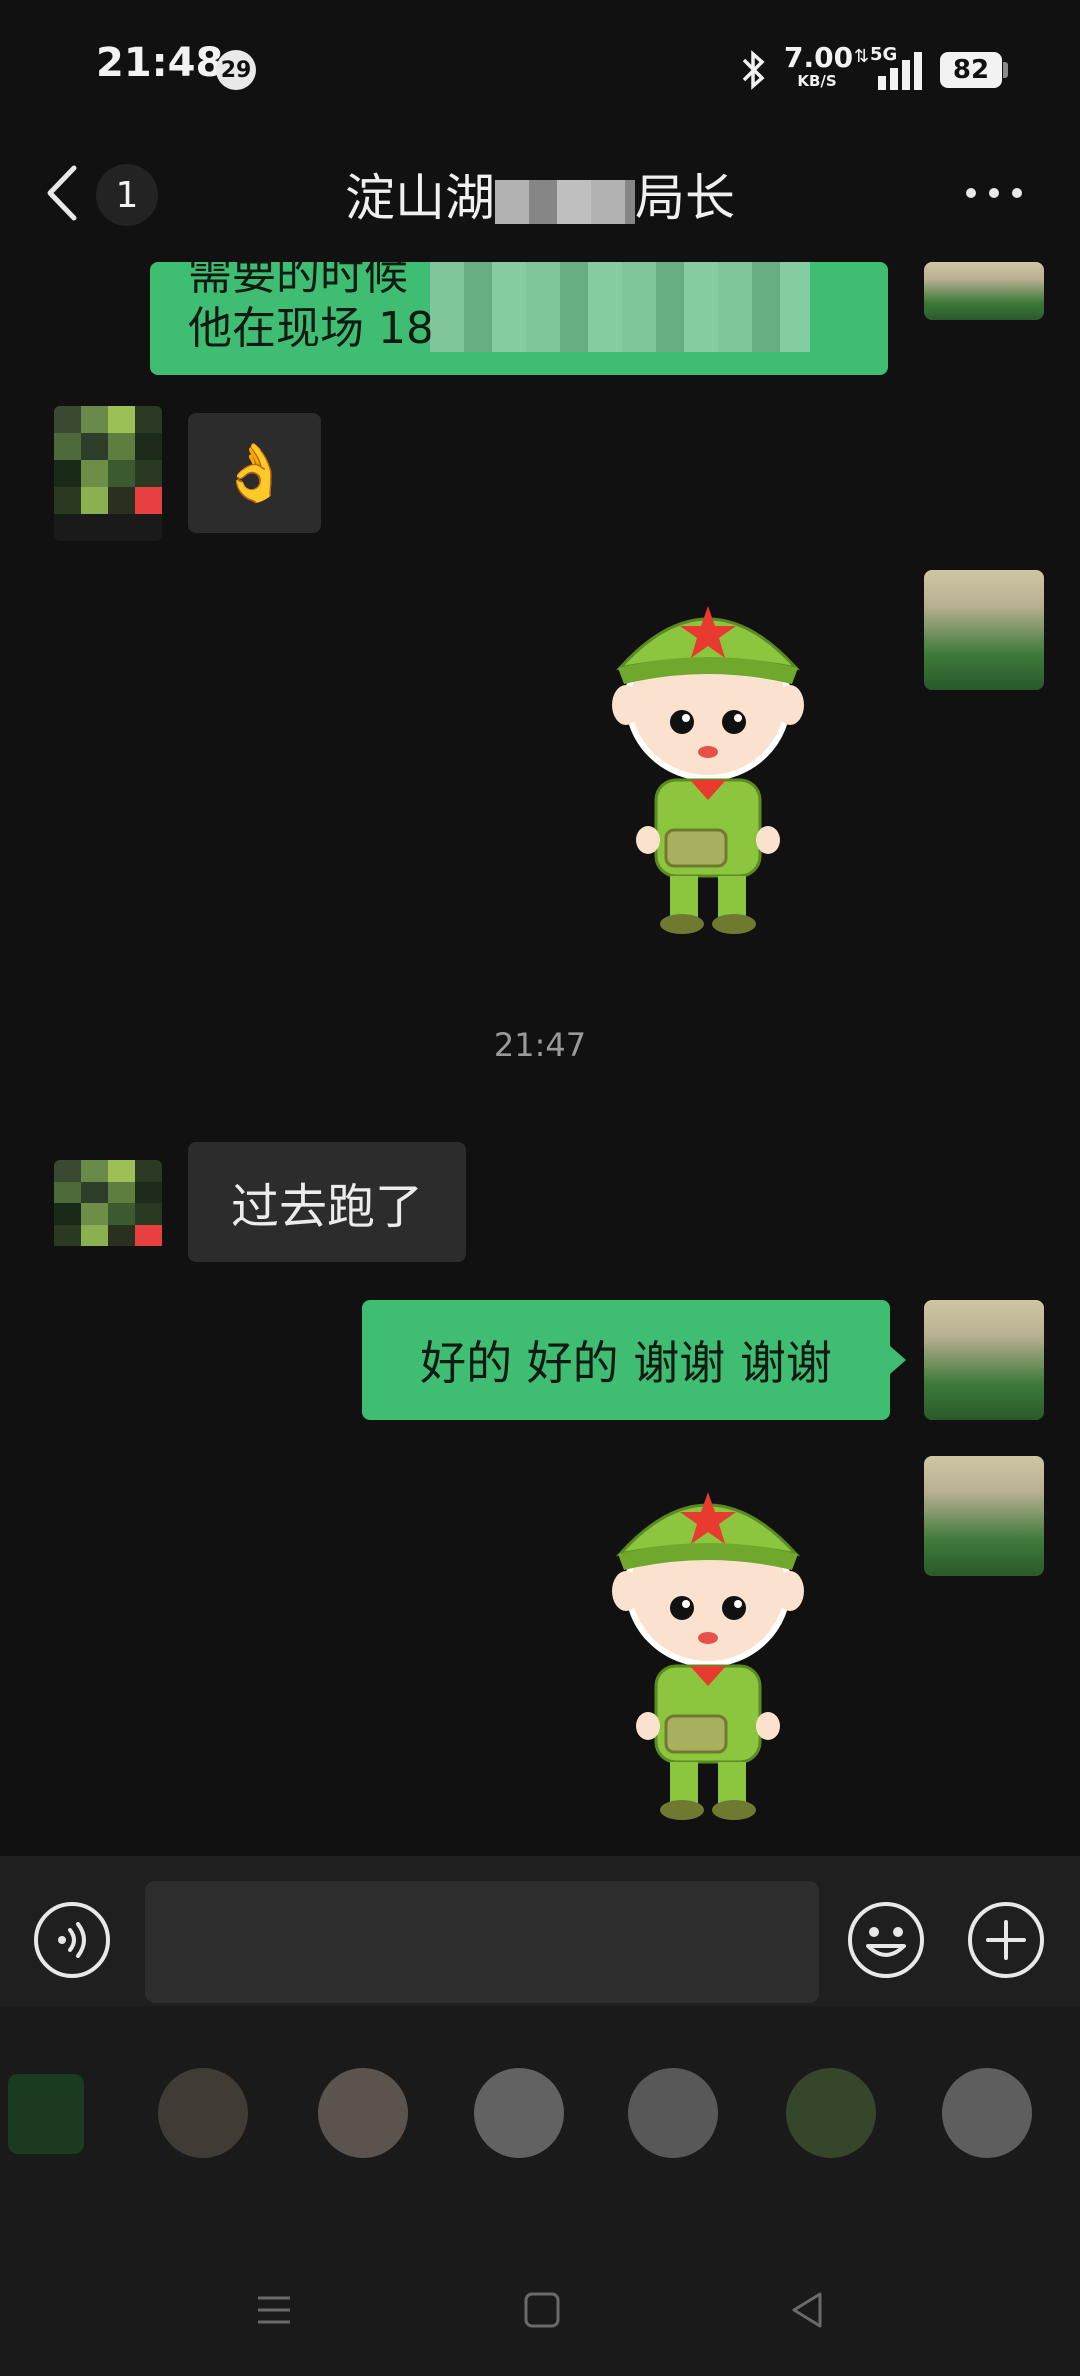 The width and height of the screenshot is (1080, 2376). I want to click on battery-indicator: 82, so click(971, 70).